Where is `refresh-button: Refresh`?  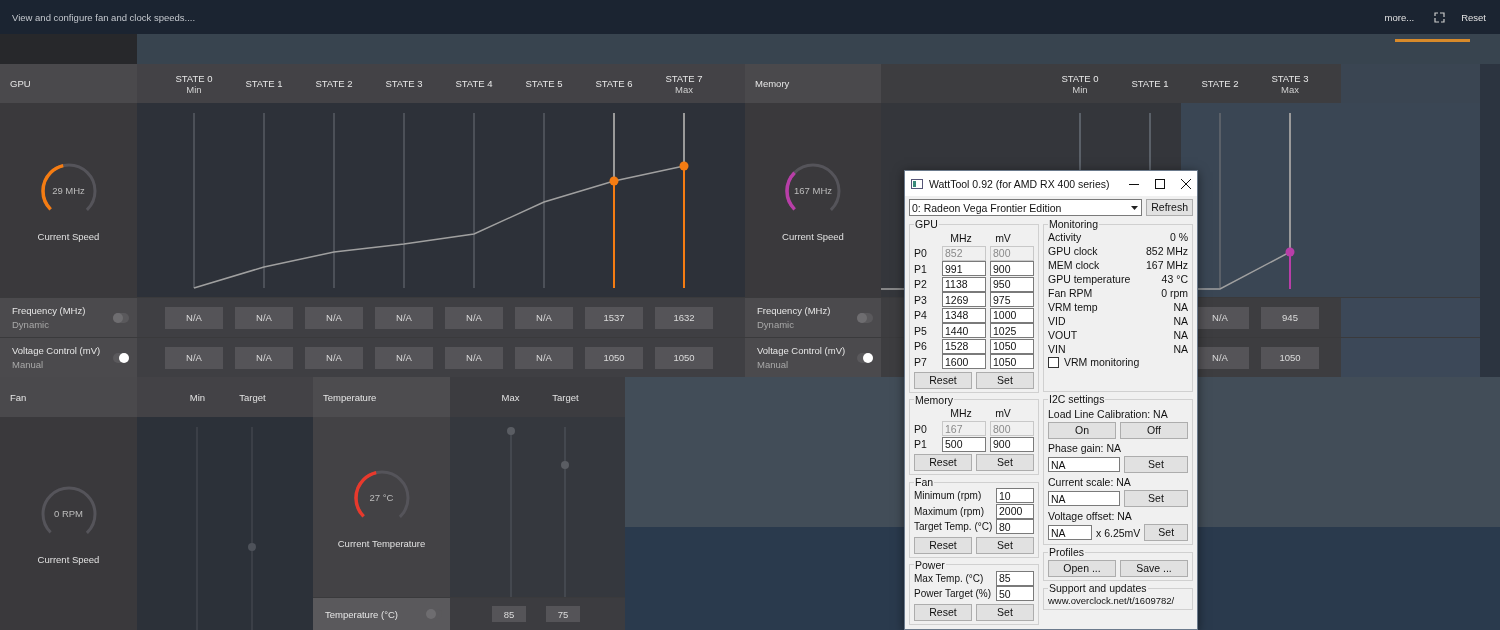
refresh-button: Refresh is located at coordinates (1169, 207).